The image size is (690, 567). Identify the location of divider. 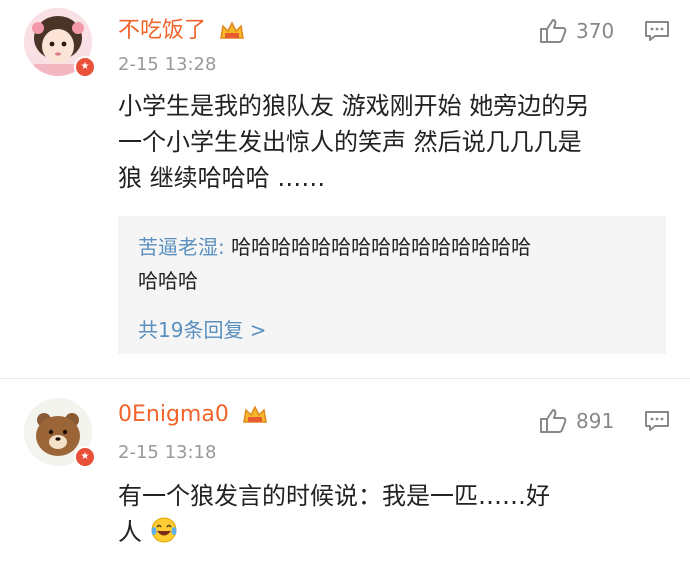
(345, 378).